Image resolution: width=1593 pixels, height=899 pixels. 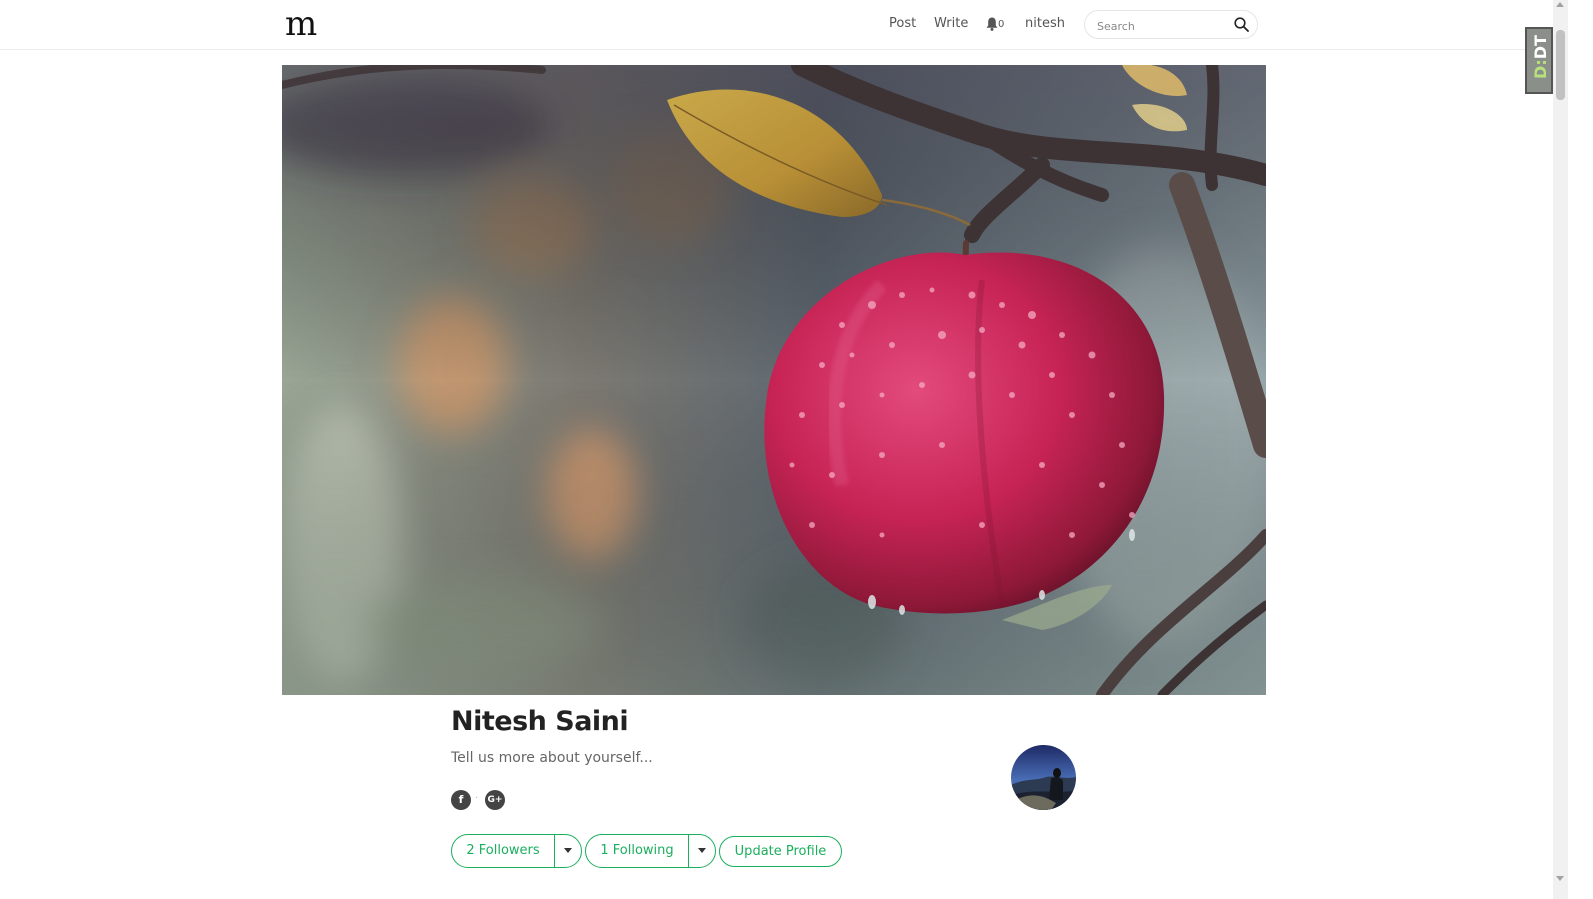 What do you see at coordinates (1560, 4) in the screenshot?
I see `scroll-up-arrow-icon` at bounding box center [1560, 4].